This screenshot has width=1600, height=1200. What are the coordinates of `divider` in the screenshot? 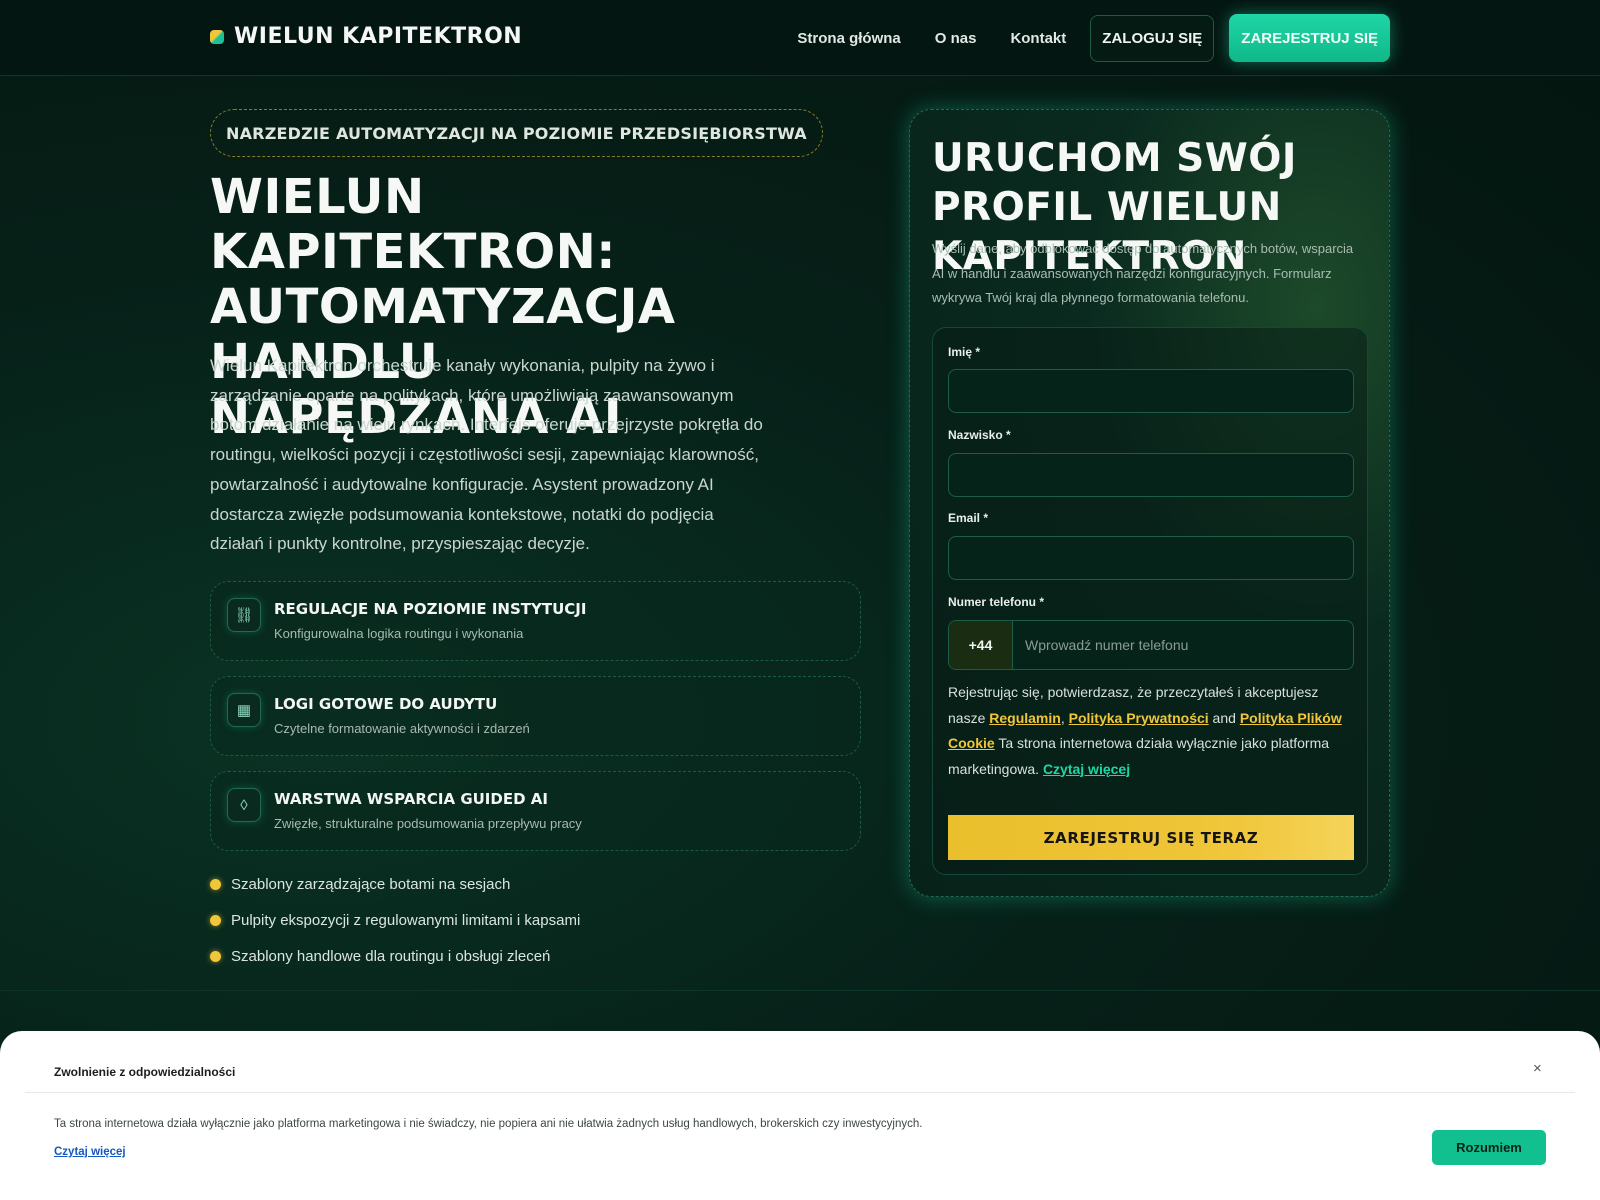 It's located at (800, 1092).